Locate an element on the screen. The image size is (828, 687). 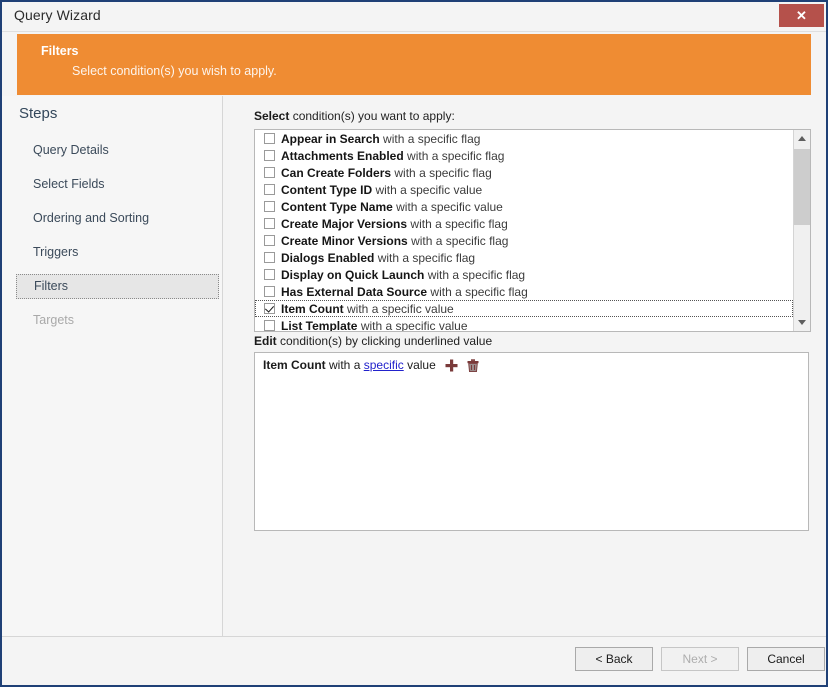
condition-row: Dialogs Enabled with a specific flag is located at coordinates (524, 257).